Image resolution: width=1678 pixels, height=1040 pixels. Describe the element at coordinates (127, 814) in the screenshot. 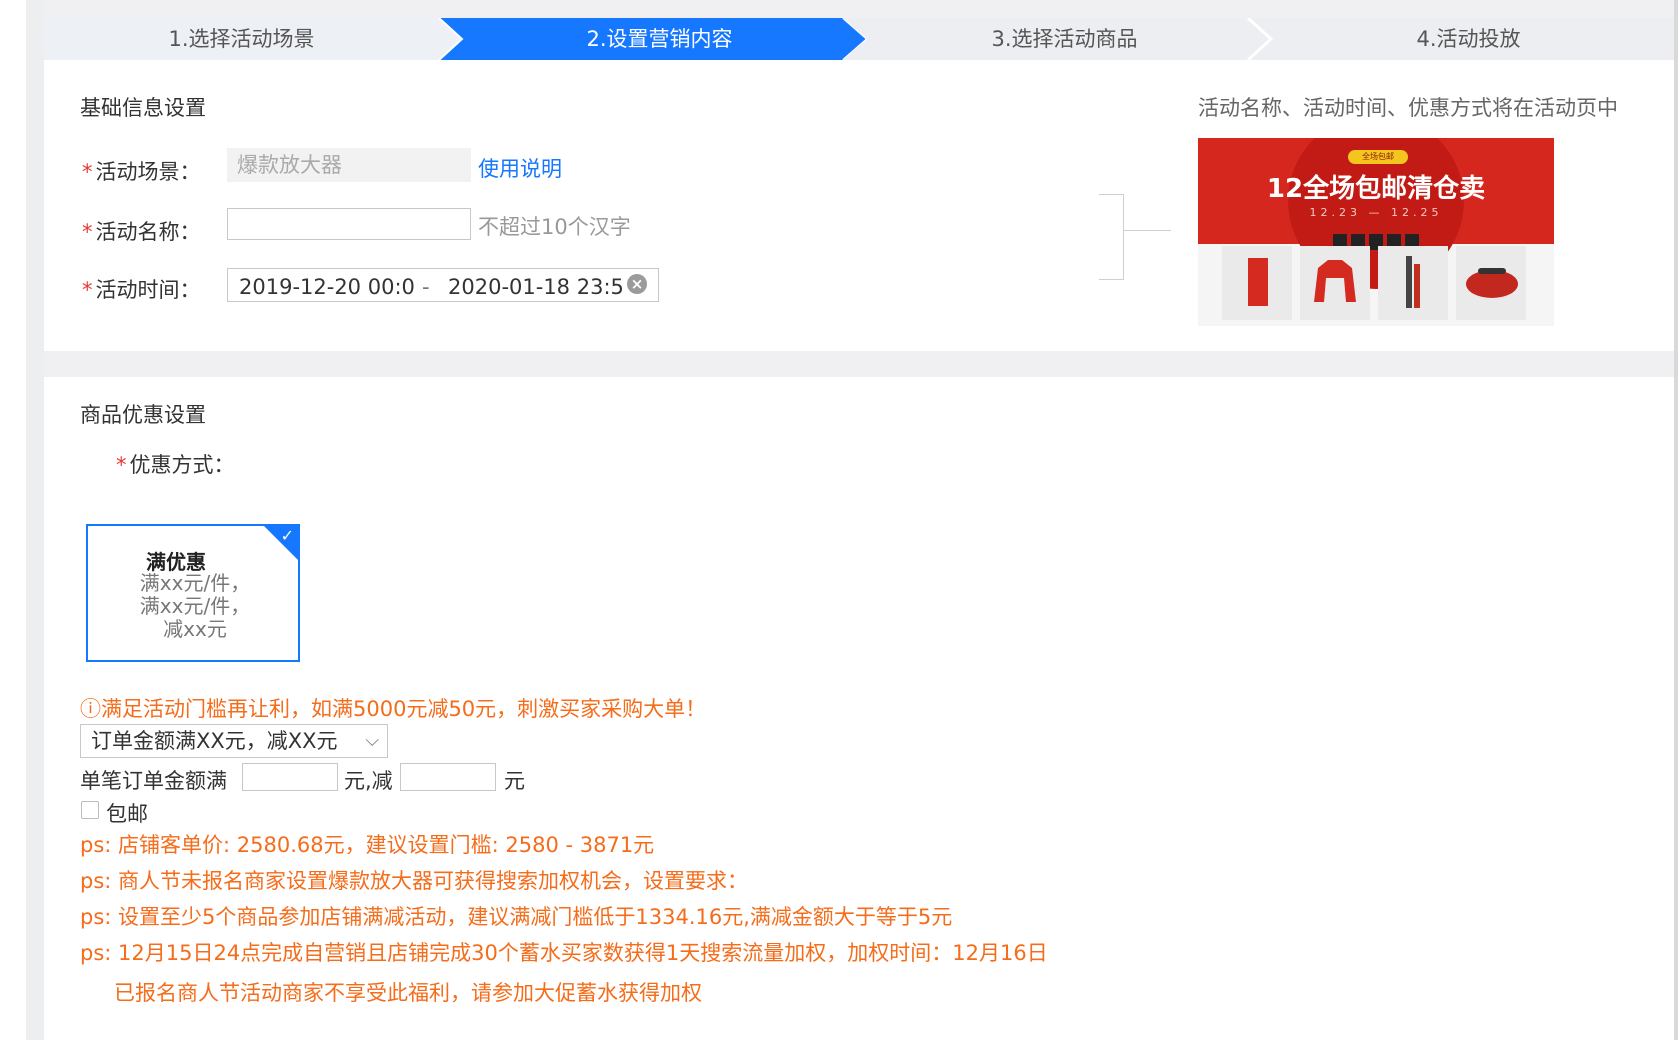

I see `free-shipping-label: 包邮` at that location.